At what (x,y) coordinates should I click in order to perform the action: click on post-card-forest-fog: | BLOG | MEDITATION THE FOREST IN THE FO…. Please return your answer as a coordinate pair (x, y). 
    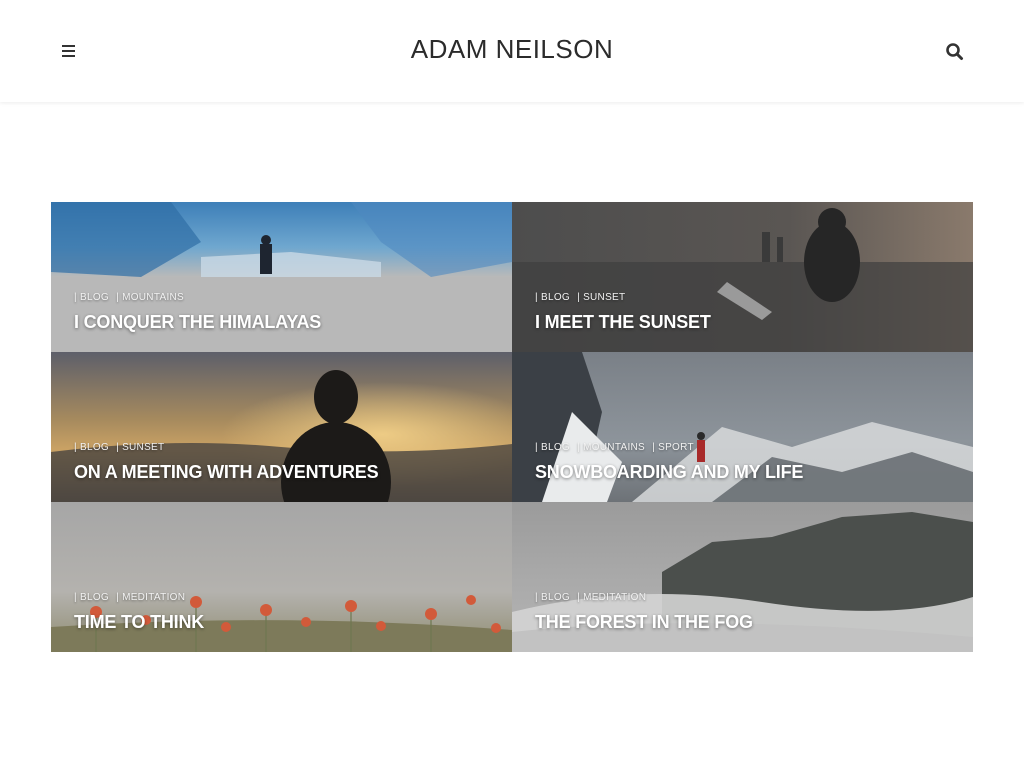
    Looking at the image, I should click on (742, 577).